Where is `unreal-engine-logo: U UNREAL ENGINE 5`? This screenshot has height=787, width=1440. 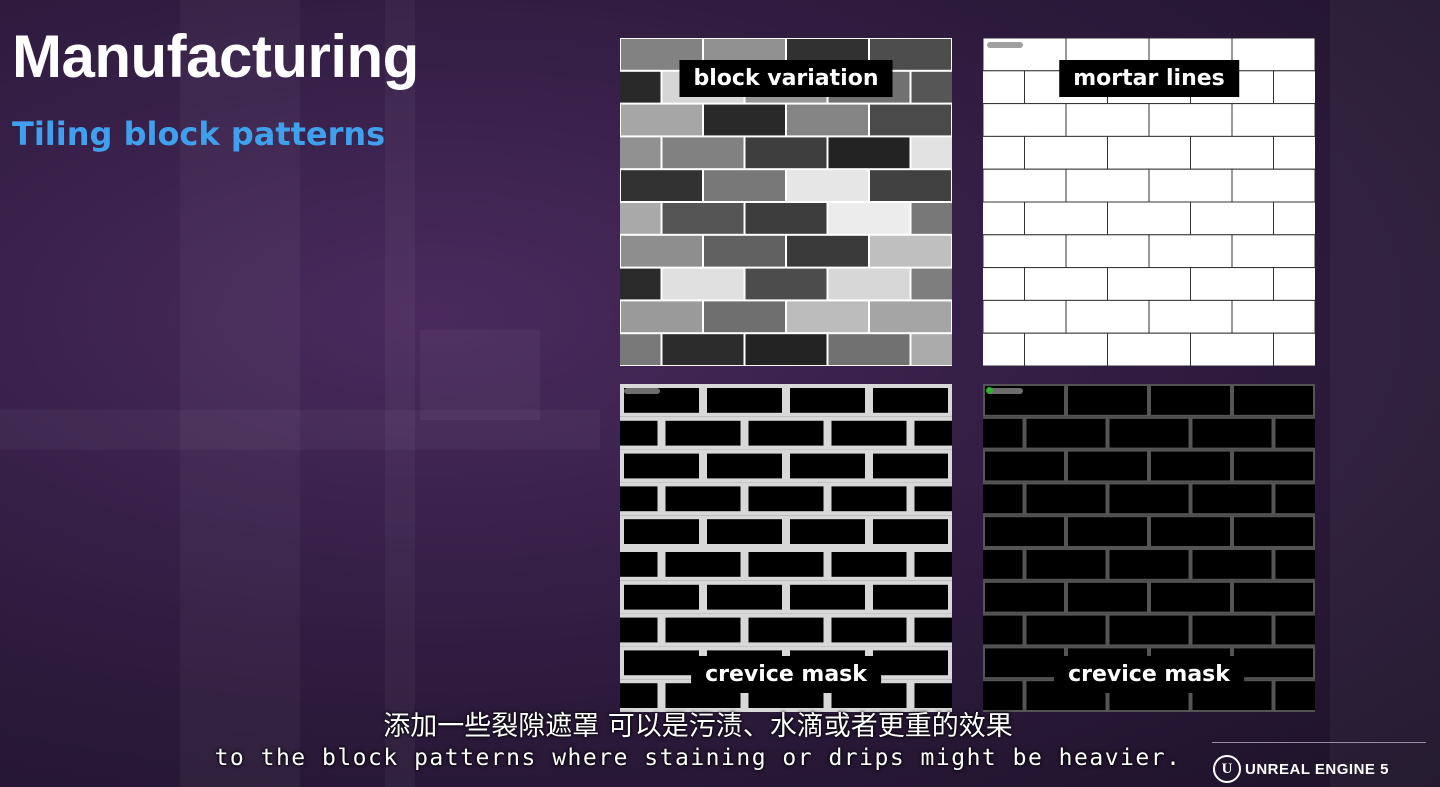
unreal-engine-logo: U UNREAL ENGINE 5 is located at coordinates (1301, 769).